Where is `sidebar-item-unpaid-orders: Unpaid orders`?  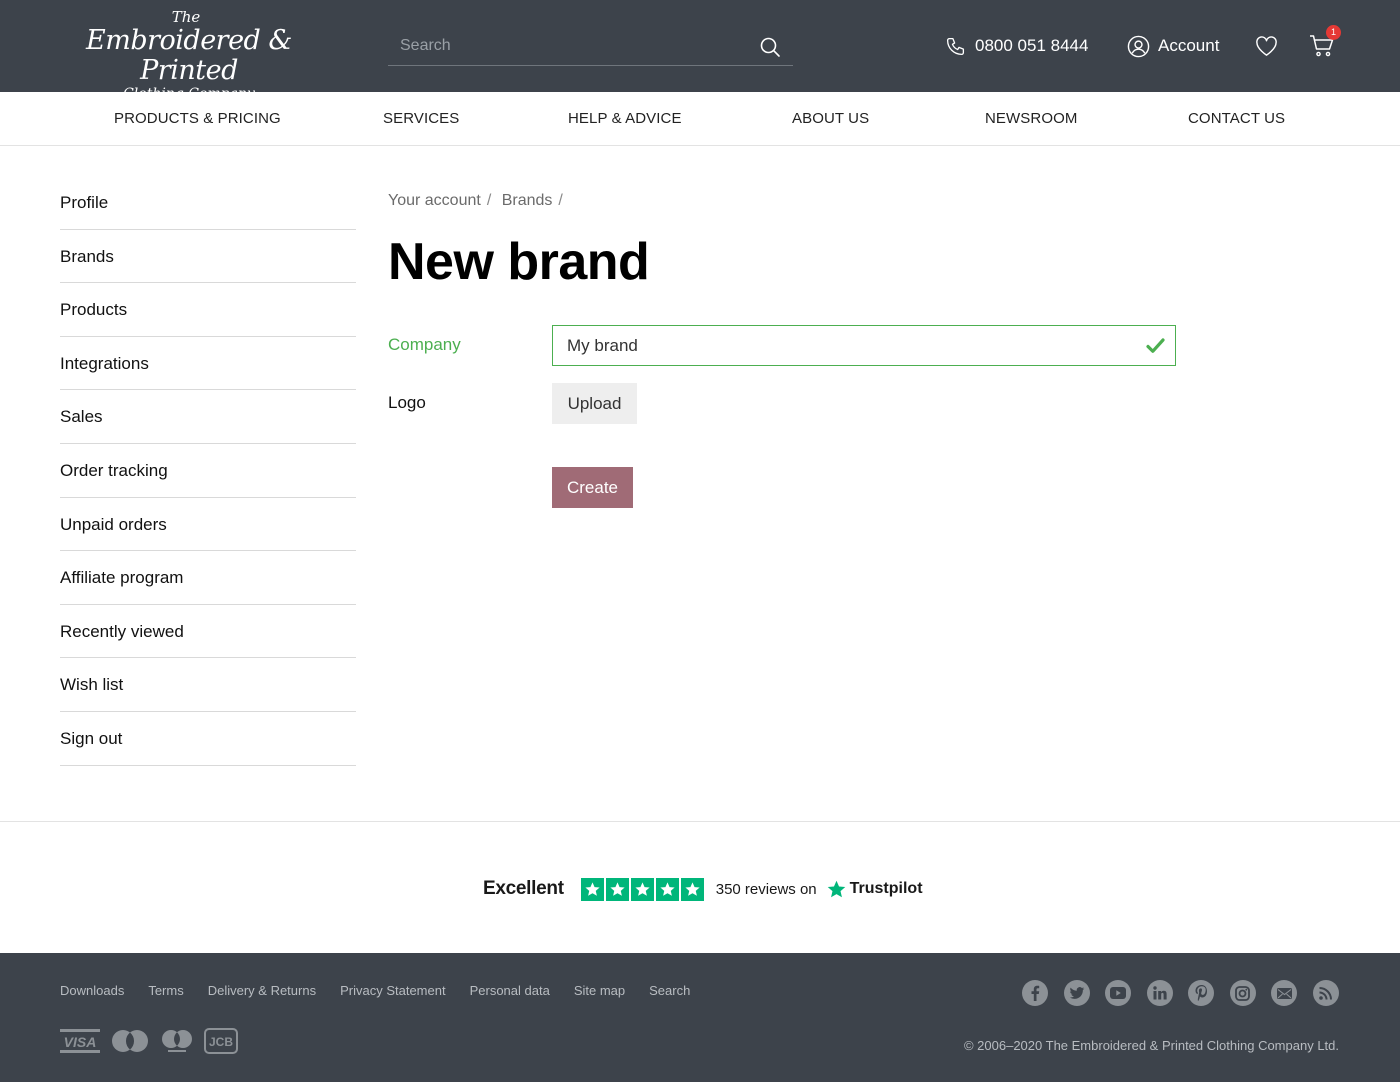
sidebar-item-unpaid-orders: Unpaid orders is located at coordinates (208, 525).